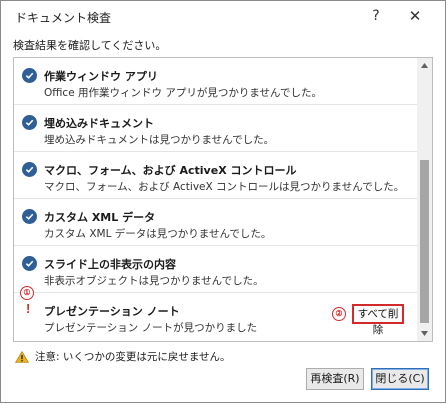  Describe the element at coordinates (158, 234) in the screenshot. I see `result-description: カスタム XML データは見つかりませんでした。` at that location.